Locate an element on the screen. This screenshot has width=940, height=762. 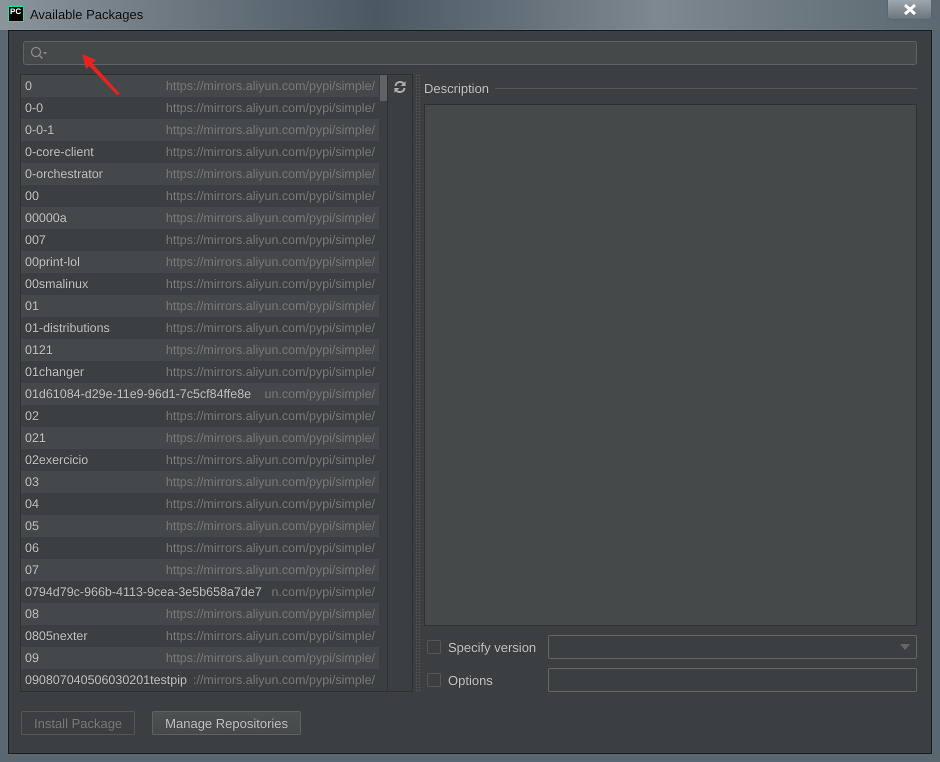
package-name: 01changer is located at coordinates (55, 372).